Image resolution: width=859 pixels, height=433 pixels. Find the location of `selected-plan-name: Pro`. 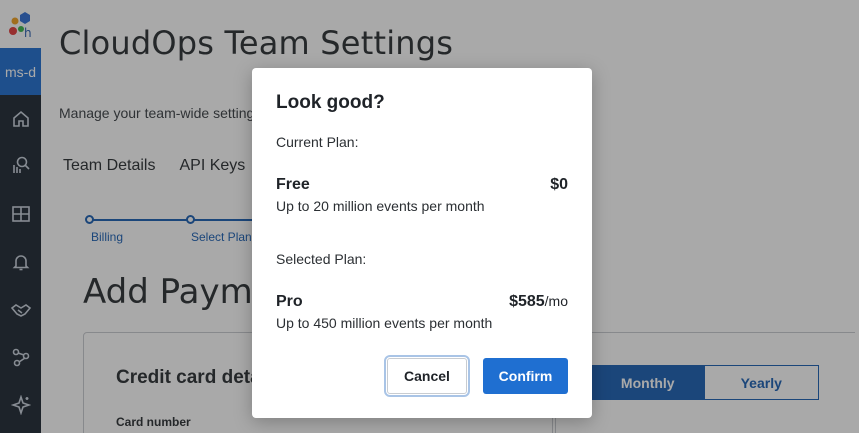

selected-plan-name: Pro is located at coordinates (289, 301).